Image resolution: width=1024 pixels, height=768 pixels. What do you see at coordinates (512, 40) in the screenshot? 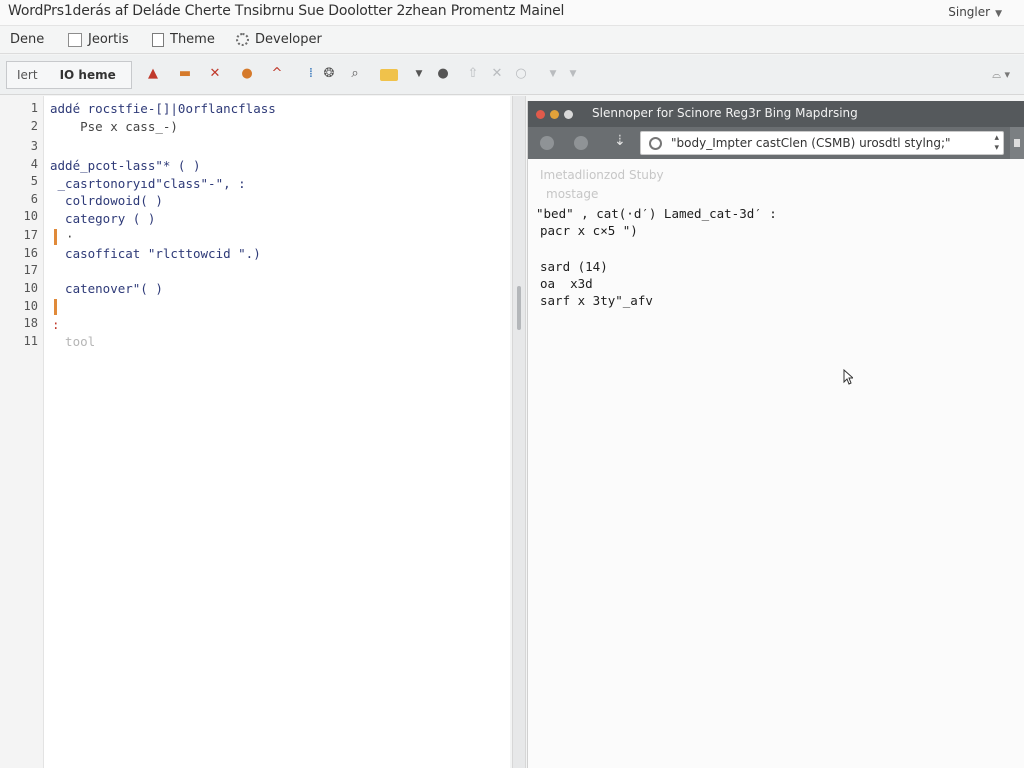
I see `menu-bar: Dene Jeortis Theme Developer` at bounding box center [512, 40].